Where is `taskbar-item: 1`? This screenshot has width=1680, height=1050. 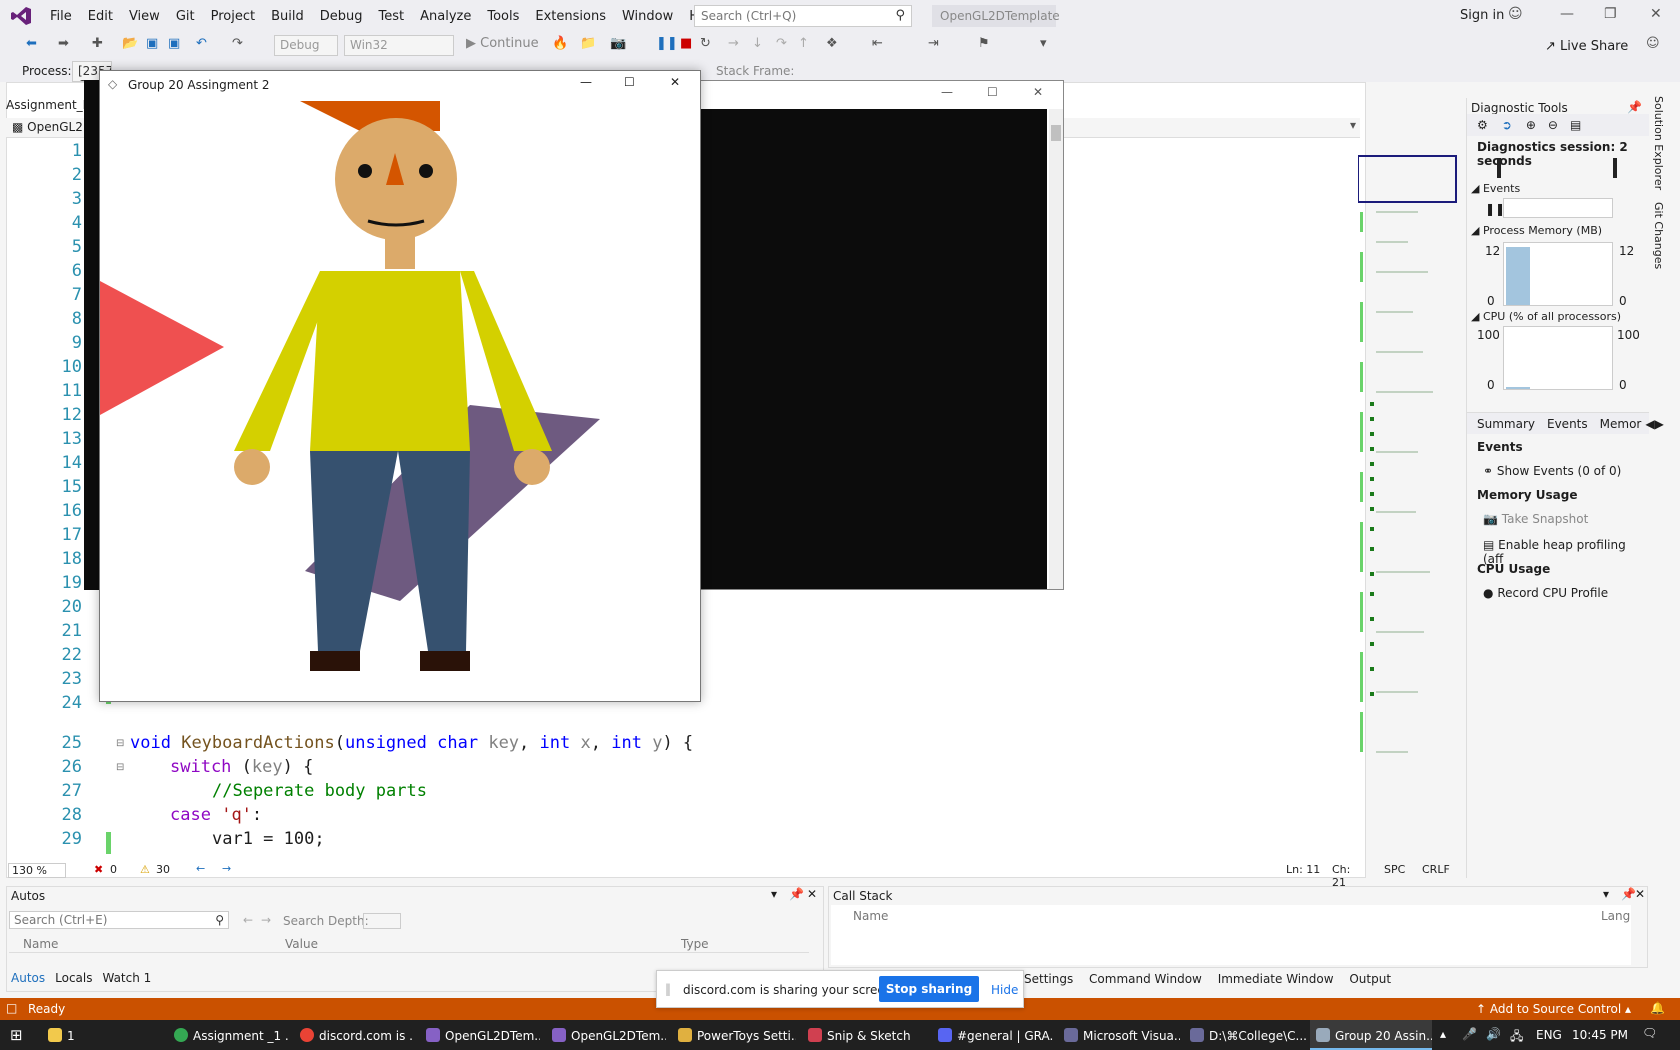 taskbar-item: 1 is located at coordinates (102, 1035).